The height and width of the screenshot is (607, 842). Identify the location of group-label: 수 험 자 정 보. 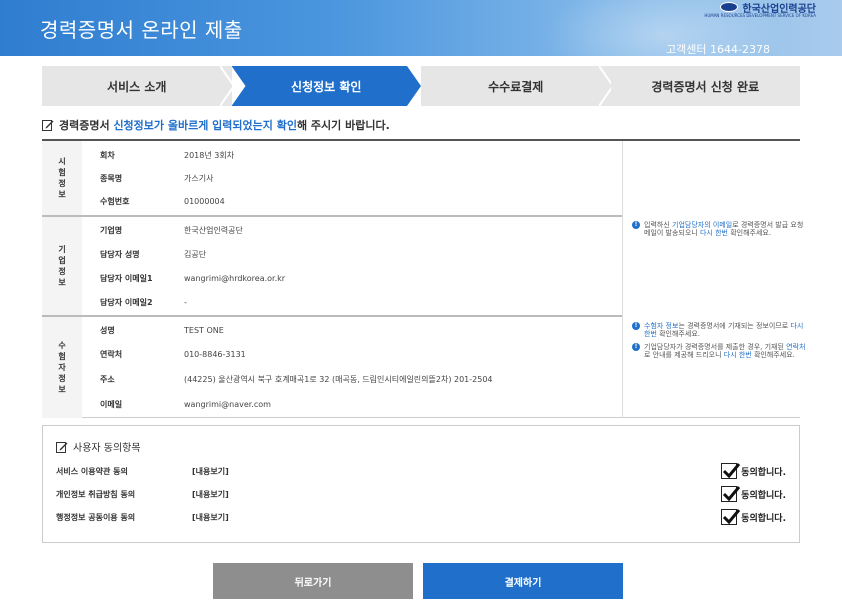
(62, 367).